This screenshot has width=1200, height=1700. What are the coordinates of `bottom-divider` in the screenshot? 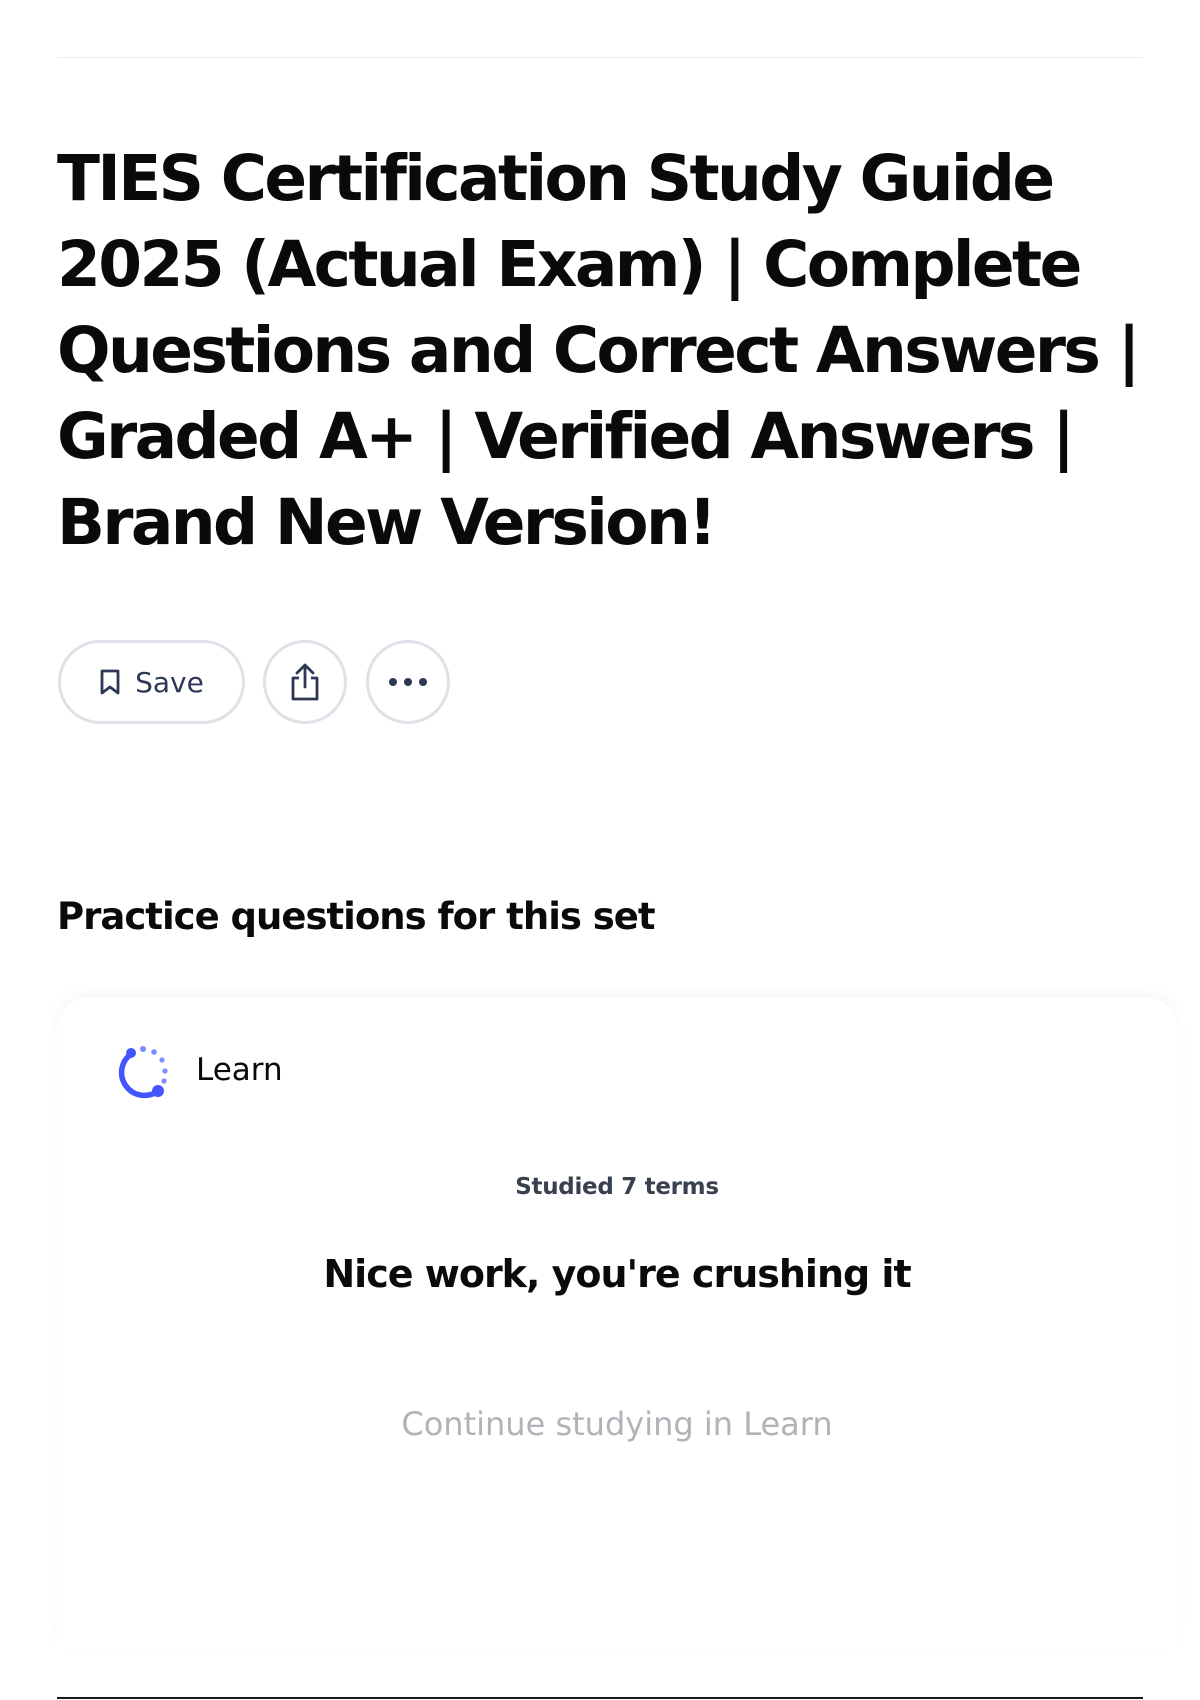 It's located at (600, 1698).